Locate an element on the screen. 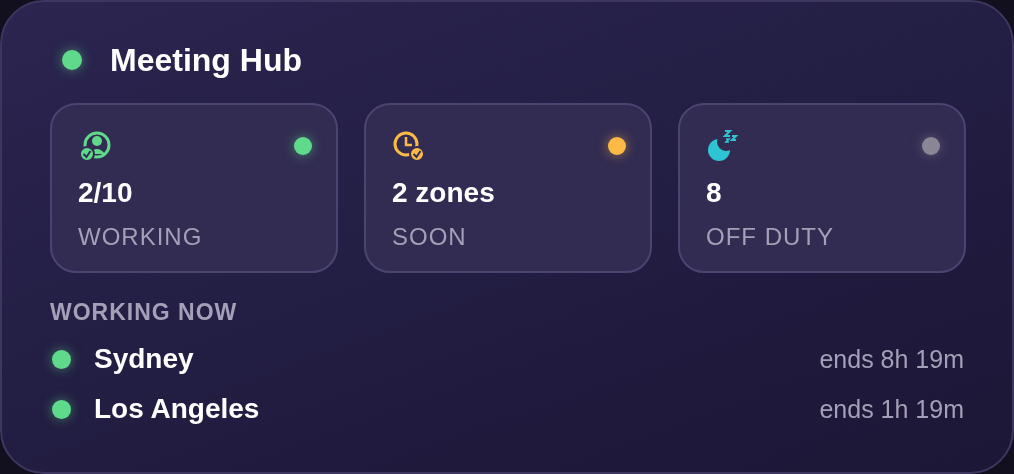  time-remaining: ends 1h 19m is located at coordinates (891, 409).